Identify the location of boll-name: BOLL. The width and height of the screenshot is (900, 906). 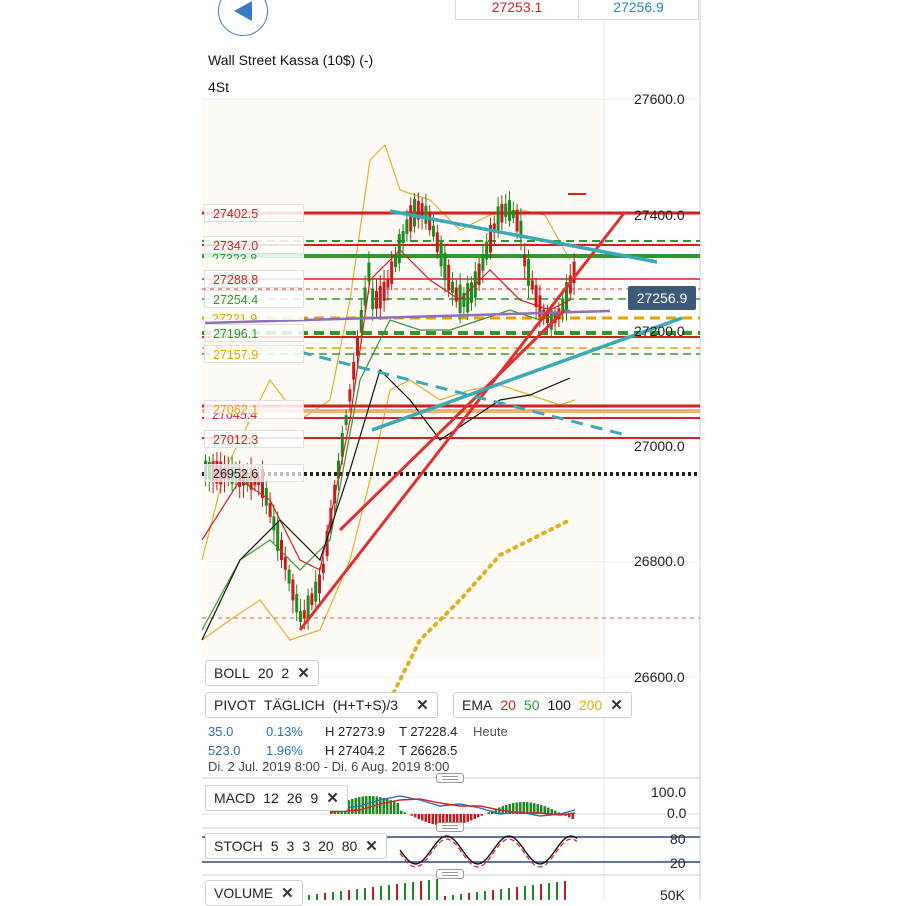
(232, 673).